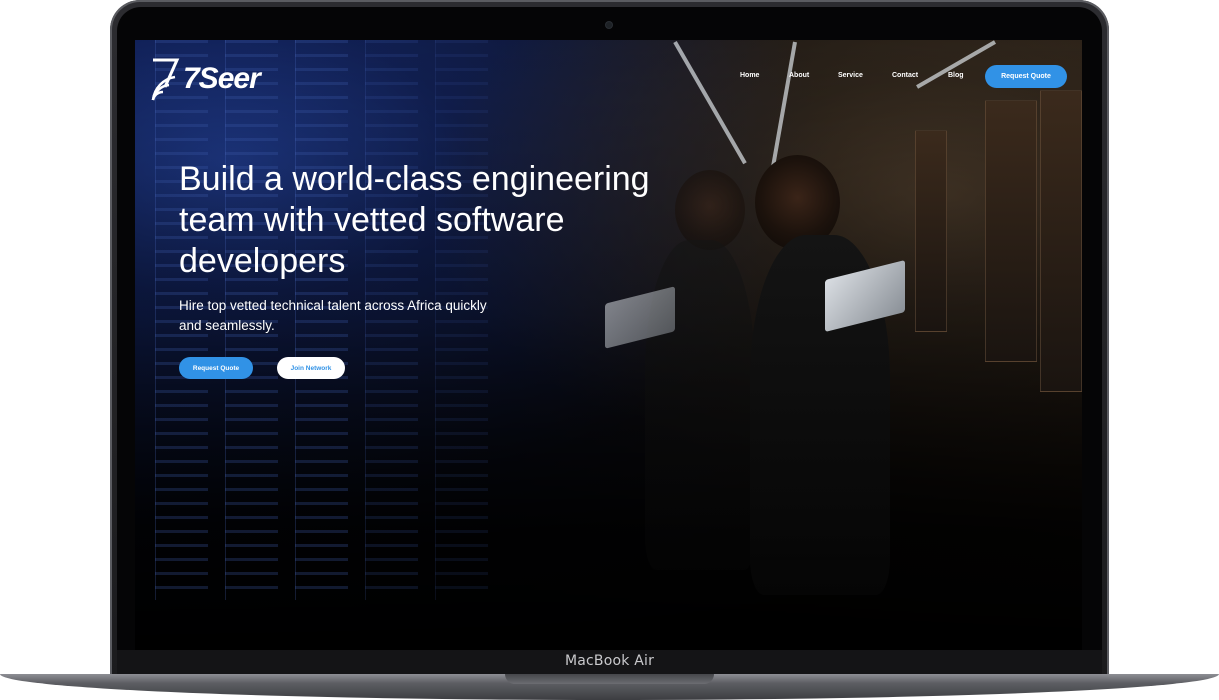  I want to click on nav-item-blog: Blog, so click(956, 75).